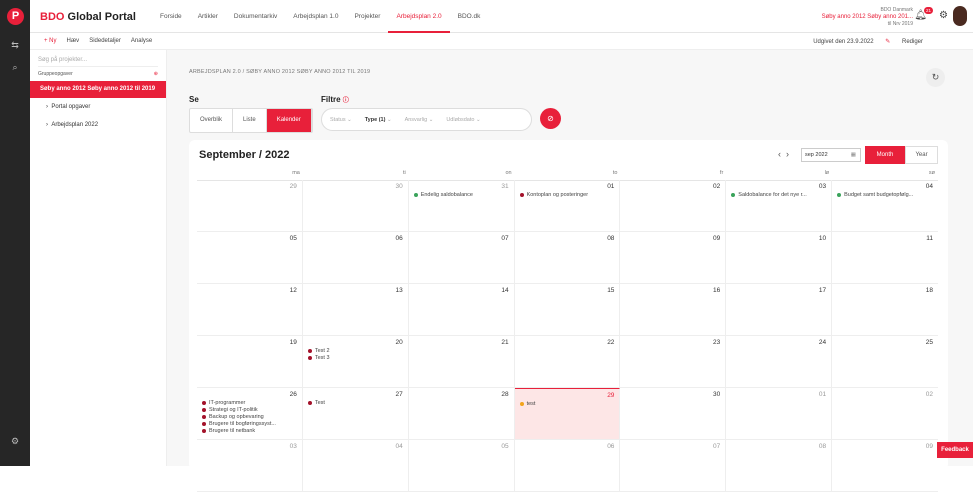  Describe the element at coordinates (98, 74) in the screenshot. I see `group-header: Gruppeopgaver ⊕` at that location.